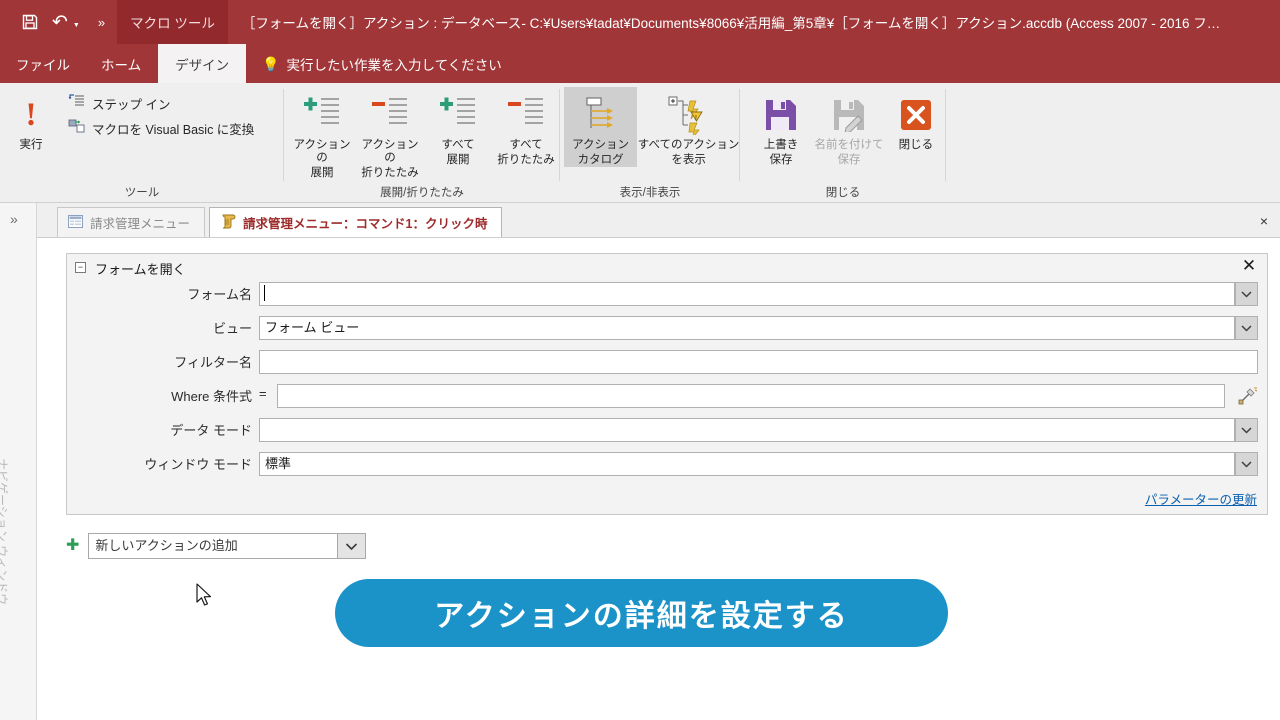  What do you see at coordinates (198, 464) in the screenshot?
I see `label-window-mode: ウィンドウ モード` at bounding box center [198, 464].